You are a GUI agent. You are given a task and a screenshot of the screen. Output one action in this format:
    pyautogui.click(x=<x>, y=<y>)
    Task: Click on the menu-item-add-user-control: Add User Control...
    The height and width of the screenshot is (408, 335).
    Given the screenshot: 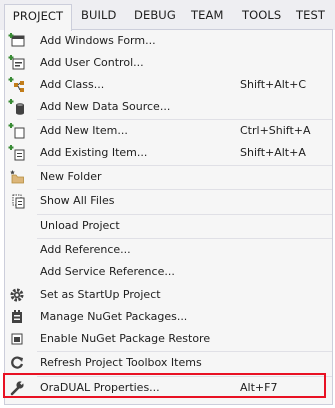 What is the action you would take?
    pyautogui.click(x=168, y=63)
    